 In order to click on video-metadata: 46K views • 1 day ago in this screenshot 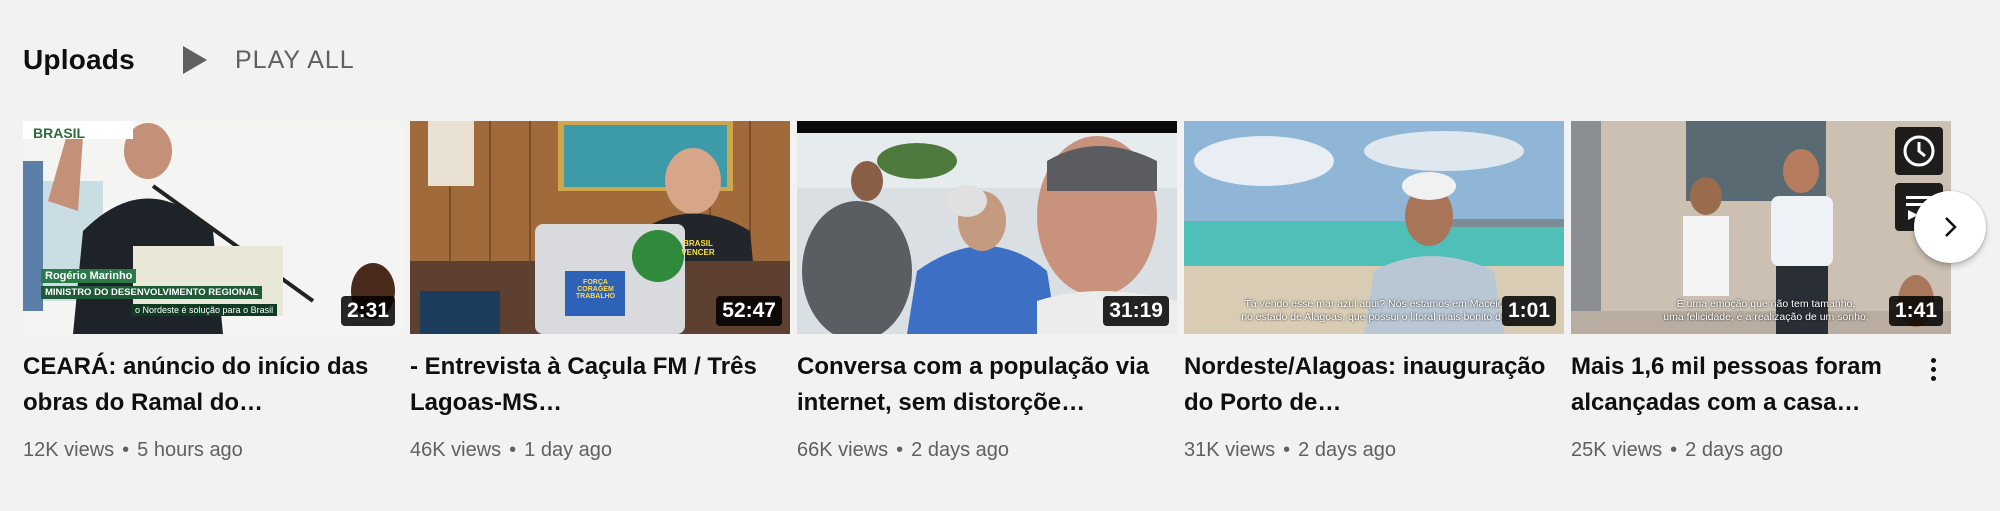, I will do `click(511, 450)`.